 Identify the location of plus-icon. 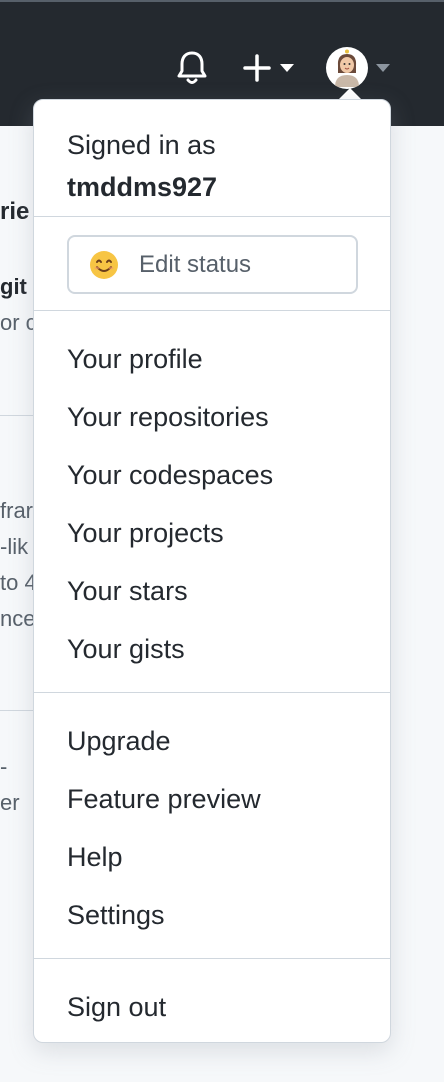
(257, 68).